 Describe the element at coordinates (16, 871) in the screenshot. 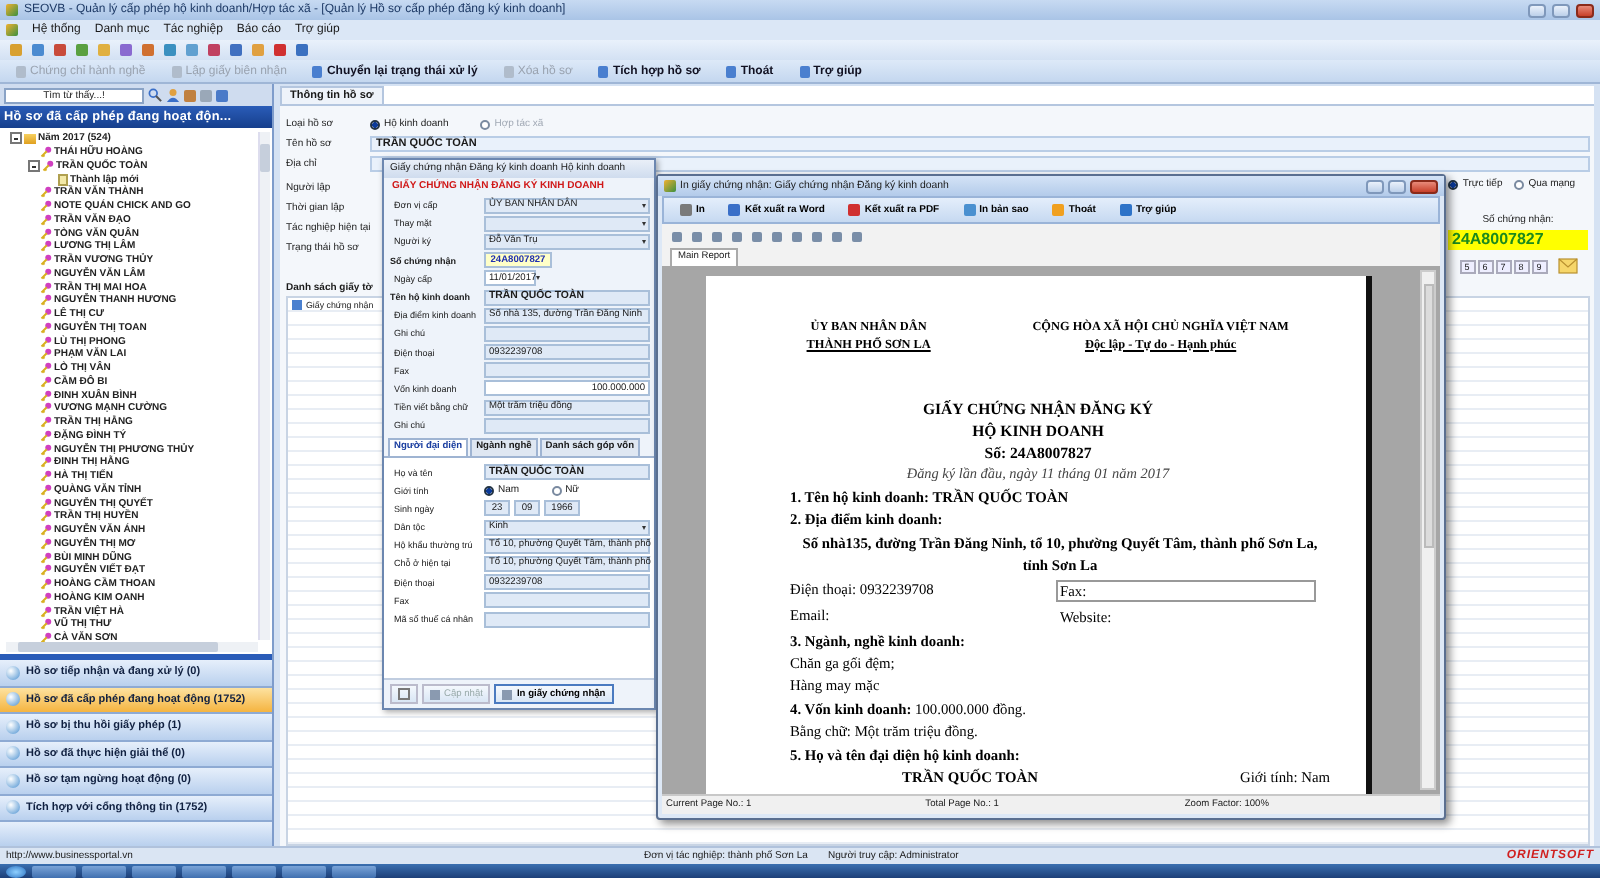

I see `start-button` at that location.